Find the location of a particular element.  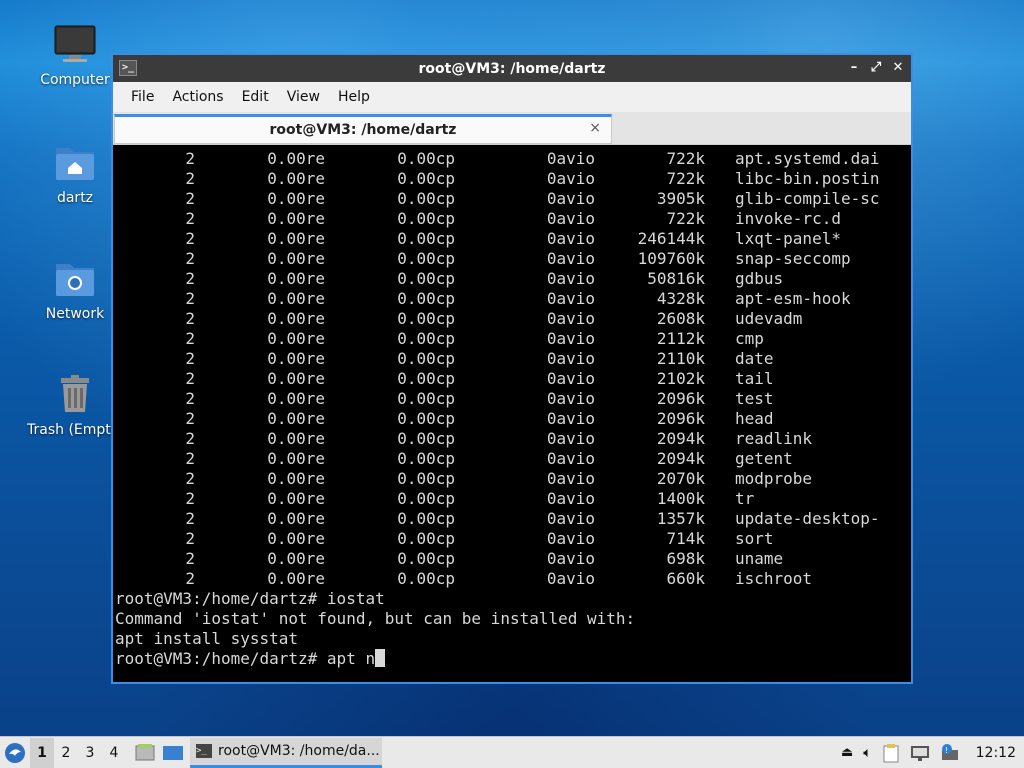

file-manager-icon is located at coordinates (145, 751).